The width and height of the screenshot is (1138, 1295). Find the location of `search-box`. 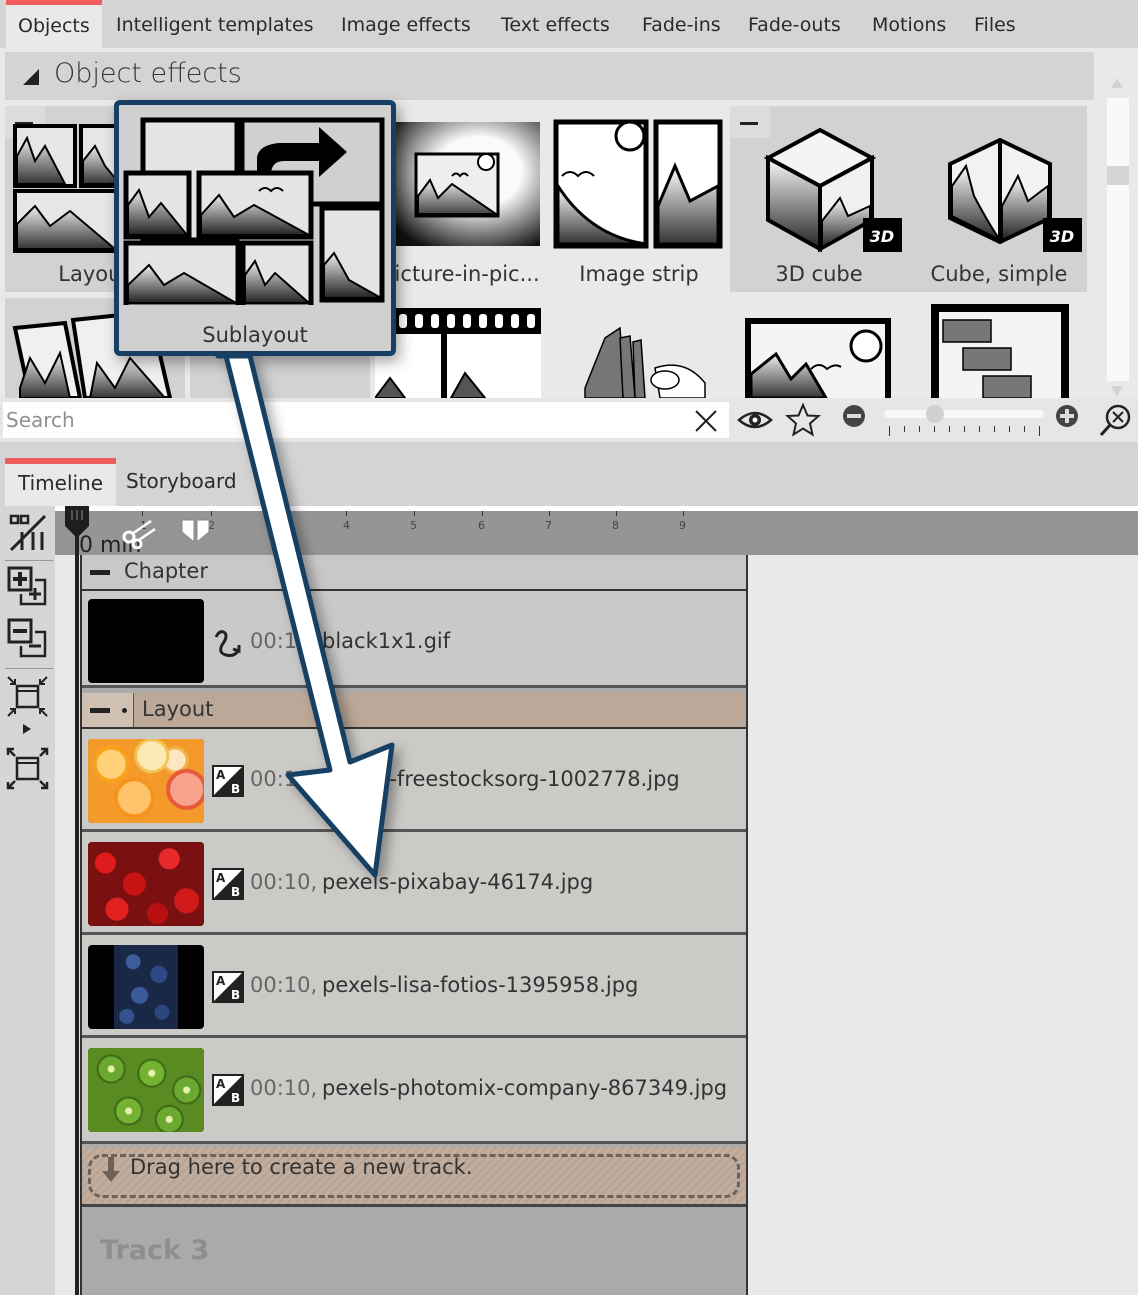

search-box is located at coordinates (366, 420).